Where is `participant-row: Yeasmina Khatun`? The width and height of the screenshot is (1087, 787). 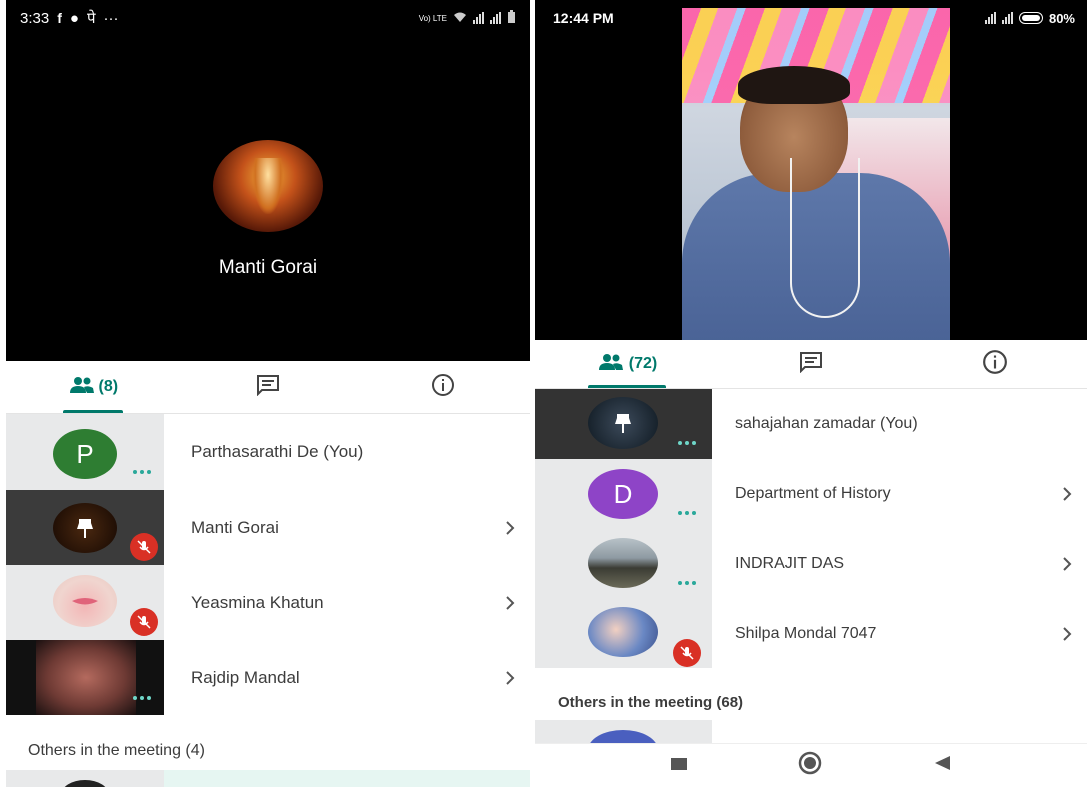
participant-row: Yeasmina Khatun is located at coordinates (268, 602).